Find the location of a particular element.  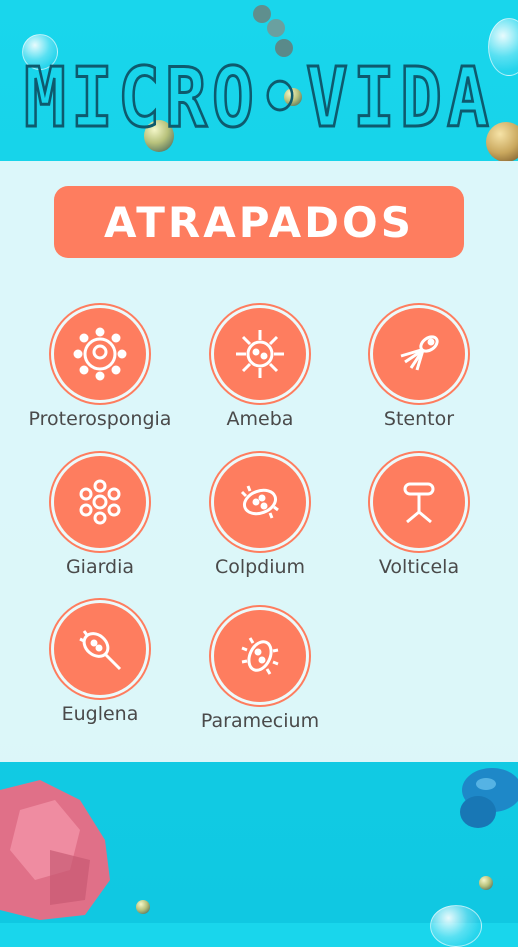

microbe-card-paramecium: Paramecium is located at coordinates (260, 675).